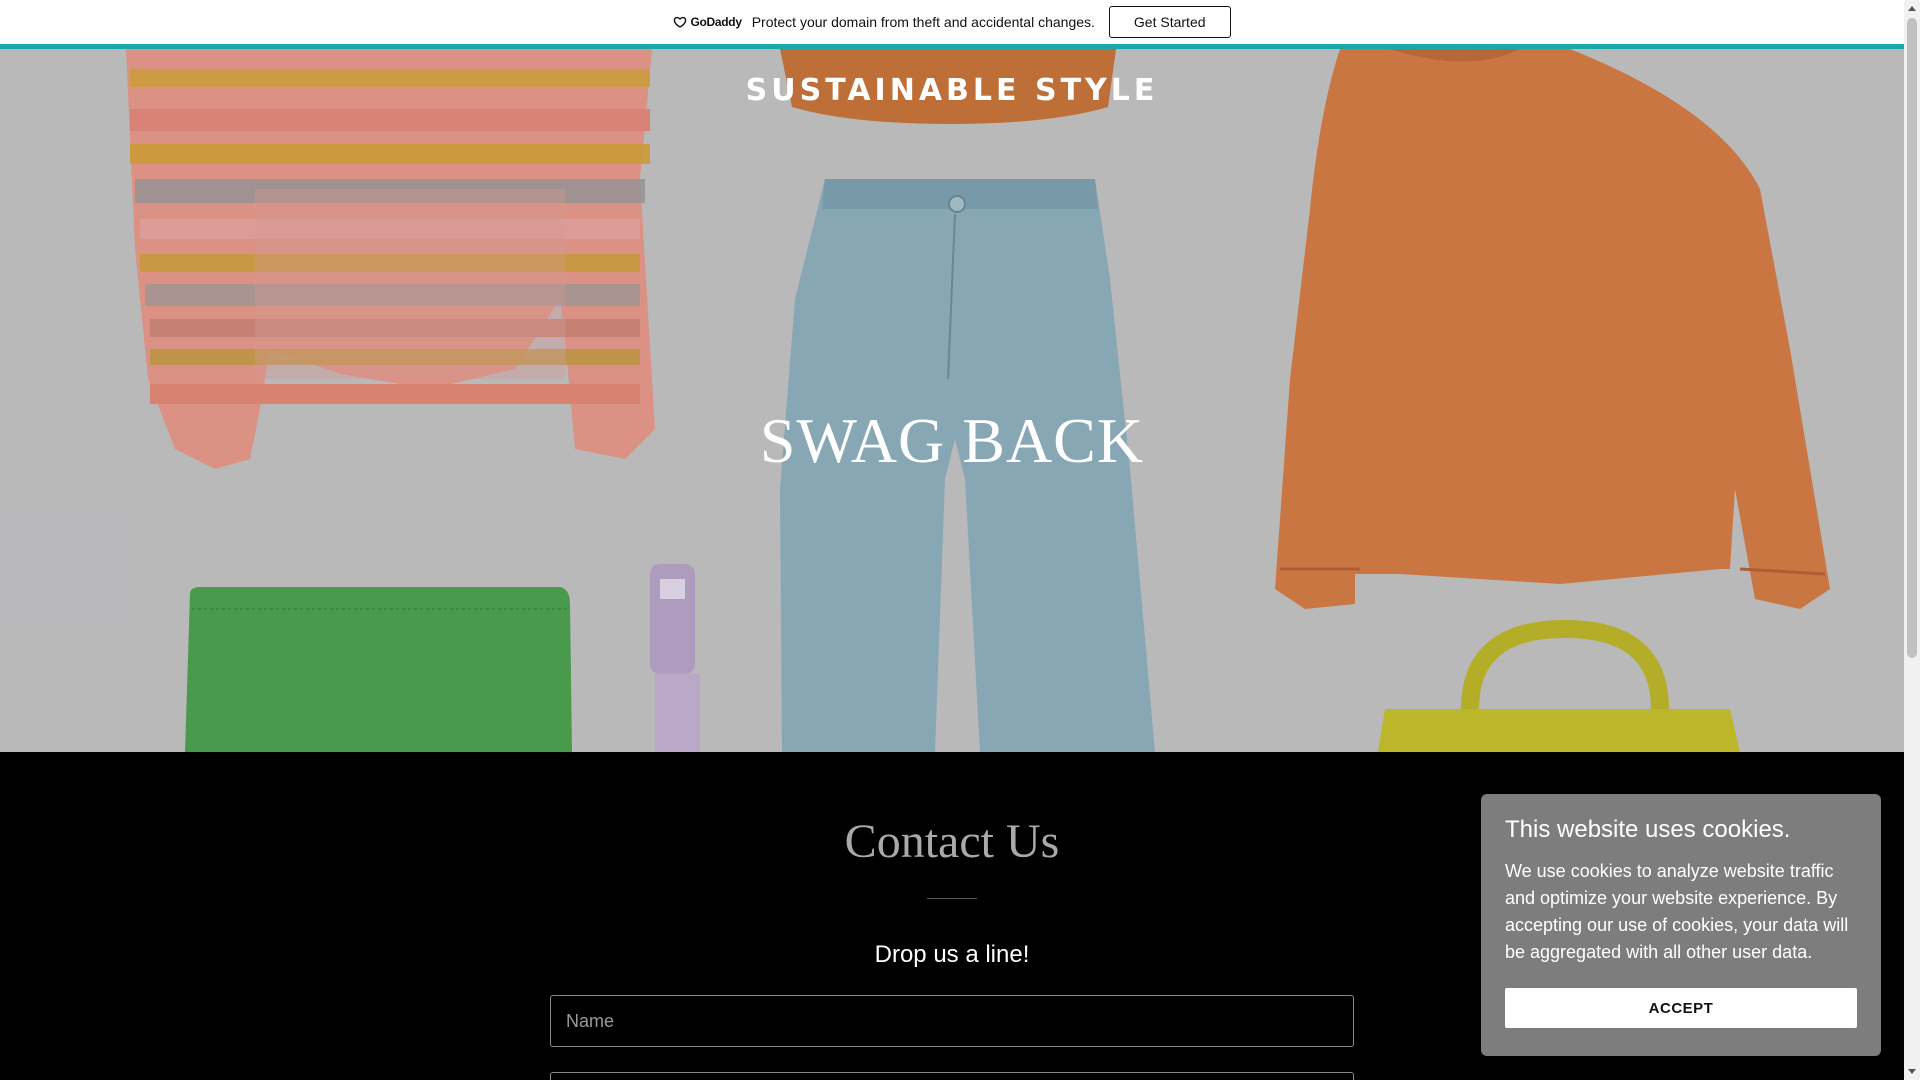 This screenshot has width=1920, height=1080. I want to click on godaddy-logo: GoDaddy, so click(707, 22).